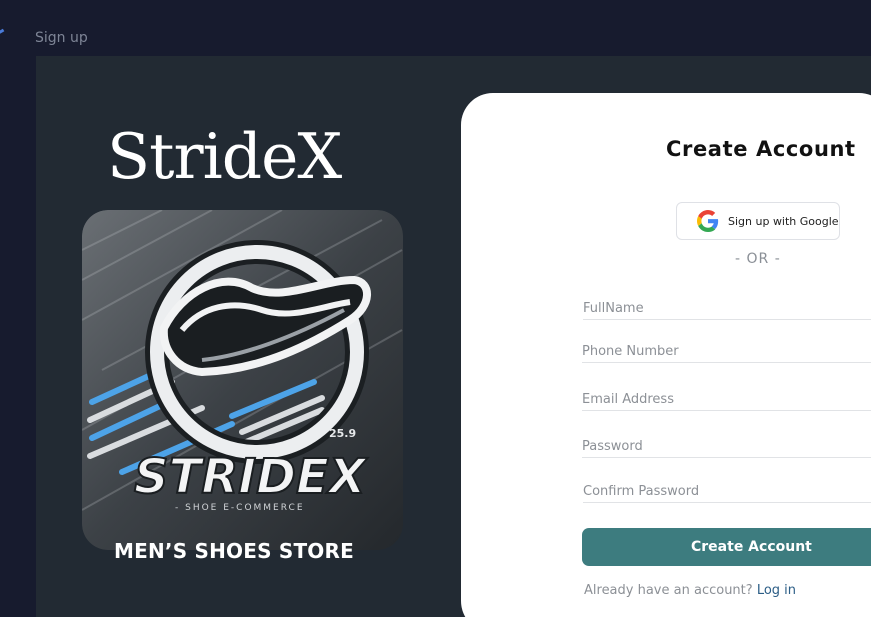 The image size is (871, 617). I want to click on logo-tagline: - SHOE E-COMMERCE, so click(240, 508).